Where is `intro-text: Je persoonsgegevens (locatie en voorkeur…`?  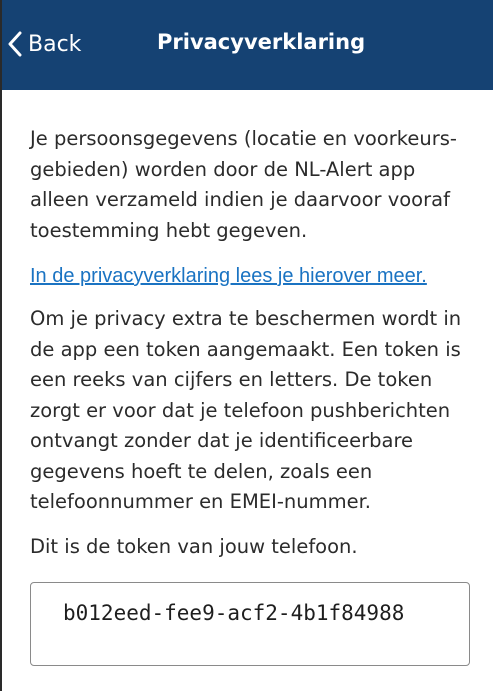
intro-text: Je persoonsgegevens (locatie en voorkeur… is located at coordinates (243, 184).